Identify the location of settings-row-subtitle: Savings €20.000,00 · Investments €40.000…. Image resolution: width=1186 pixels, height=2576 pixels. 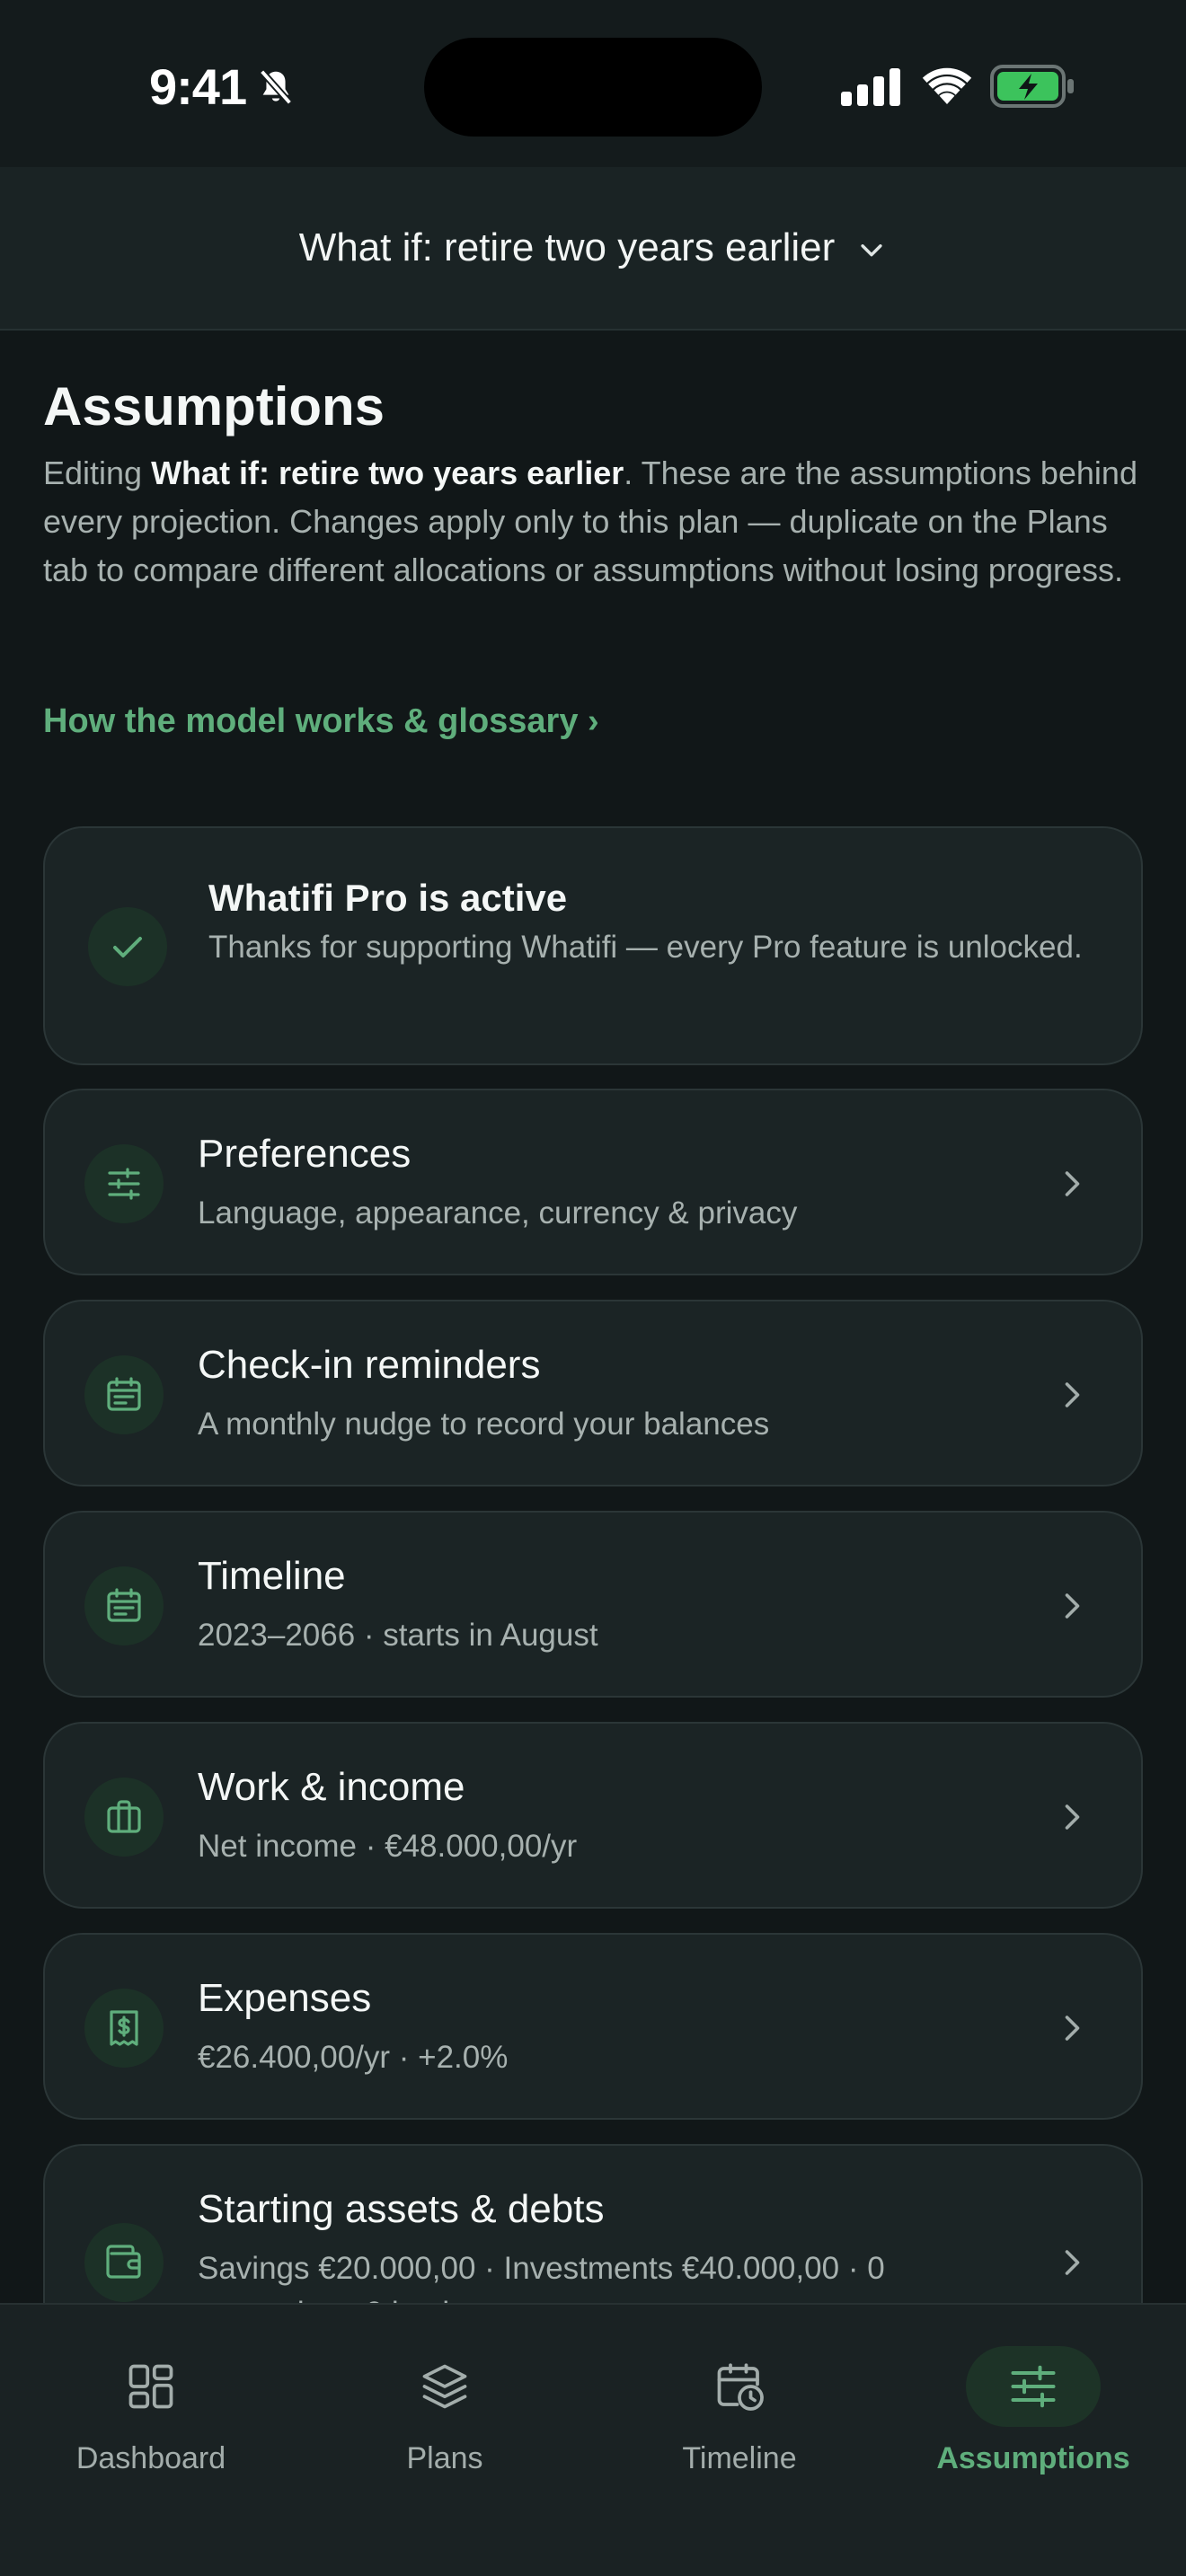
(541, 2268).